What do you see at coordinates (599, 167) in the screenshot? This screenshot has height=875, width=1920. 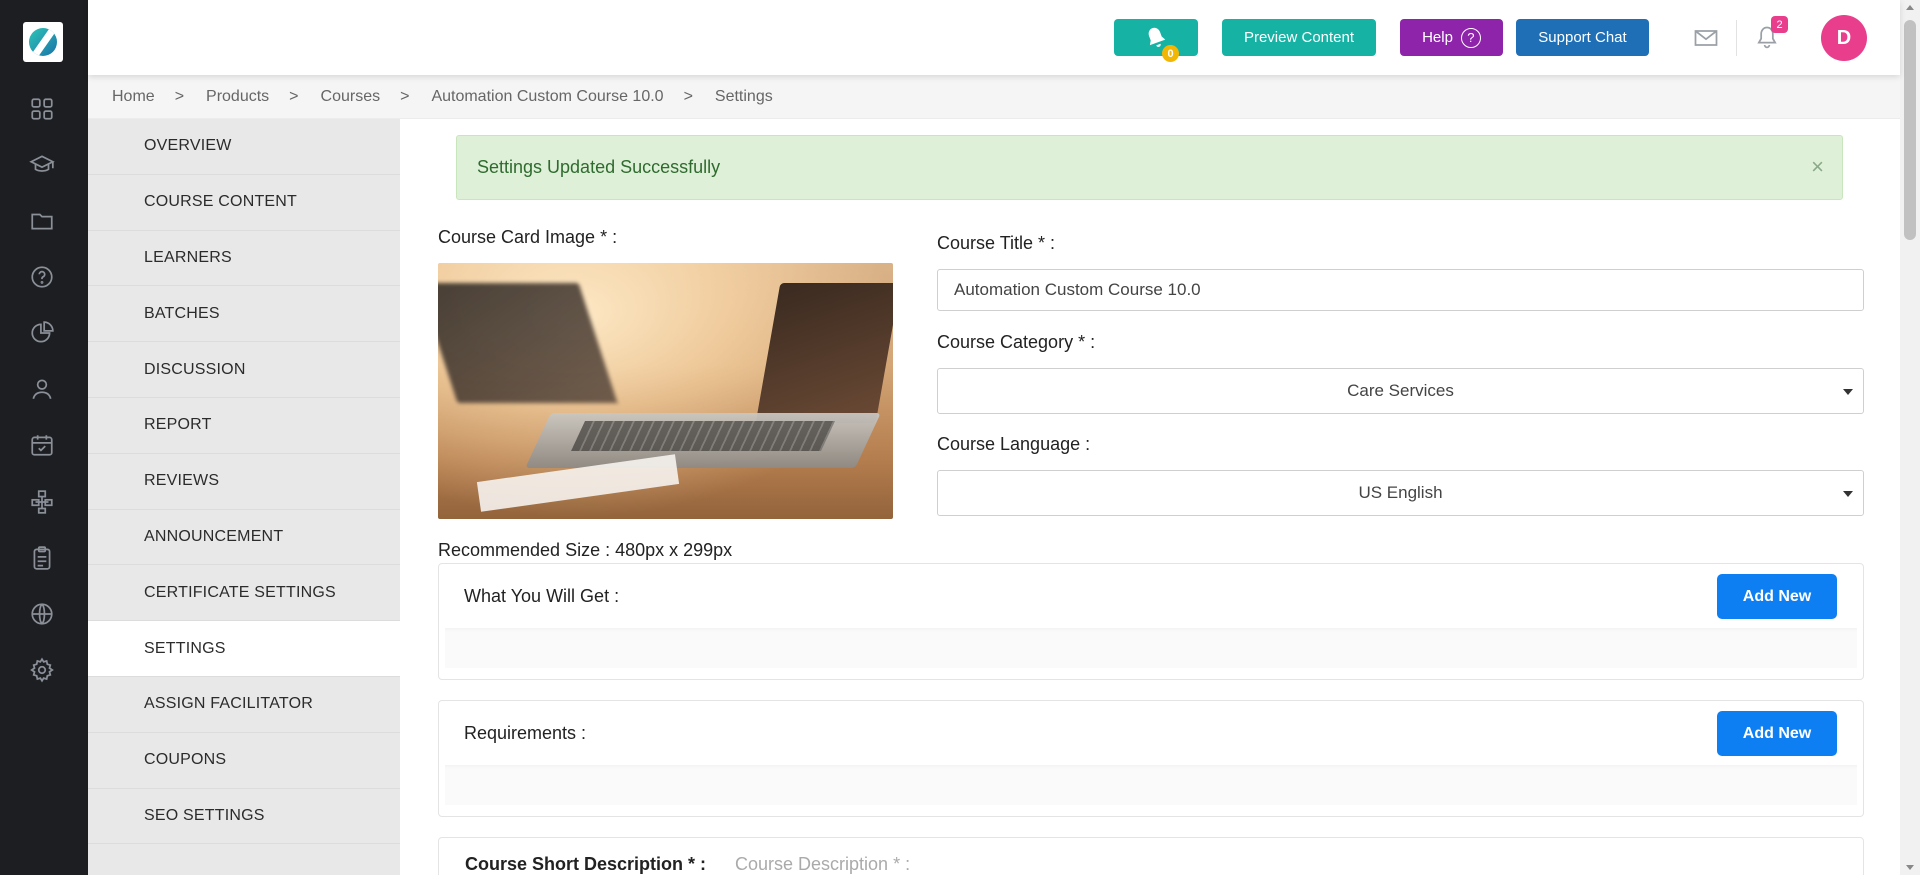 I see `alert-message: Settings Updated Successfully` at bounding box center [599, 167].